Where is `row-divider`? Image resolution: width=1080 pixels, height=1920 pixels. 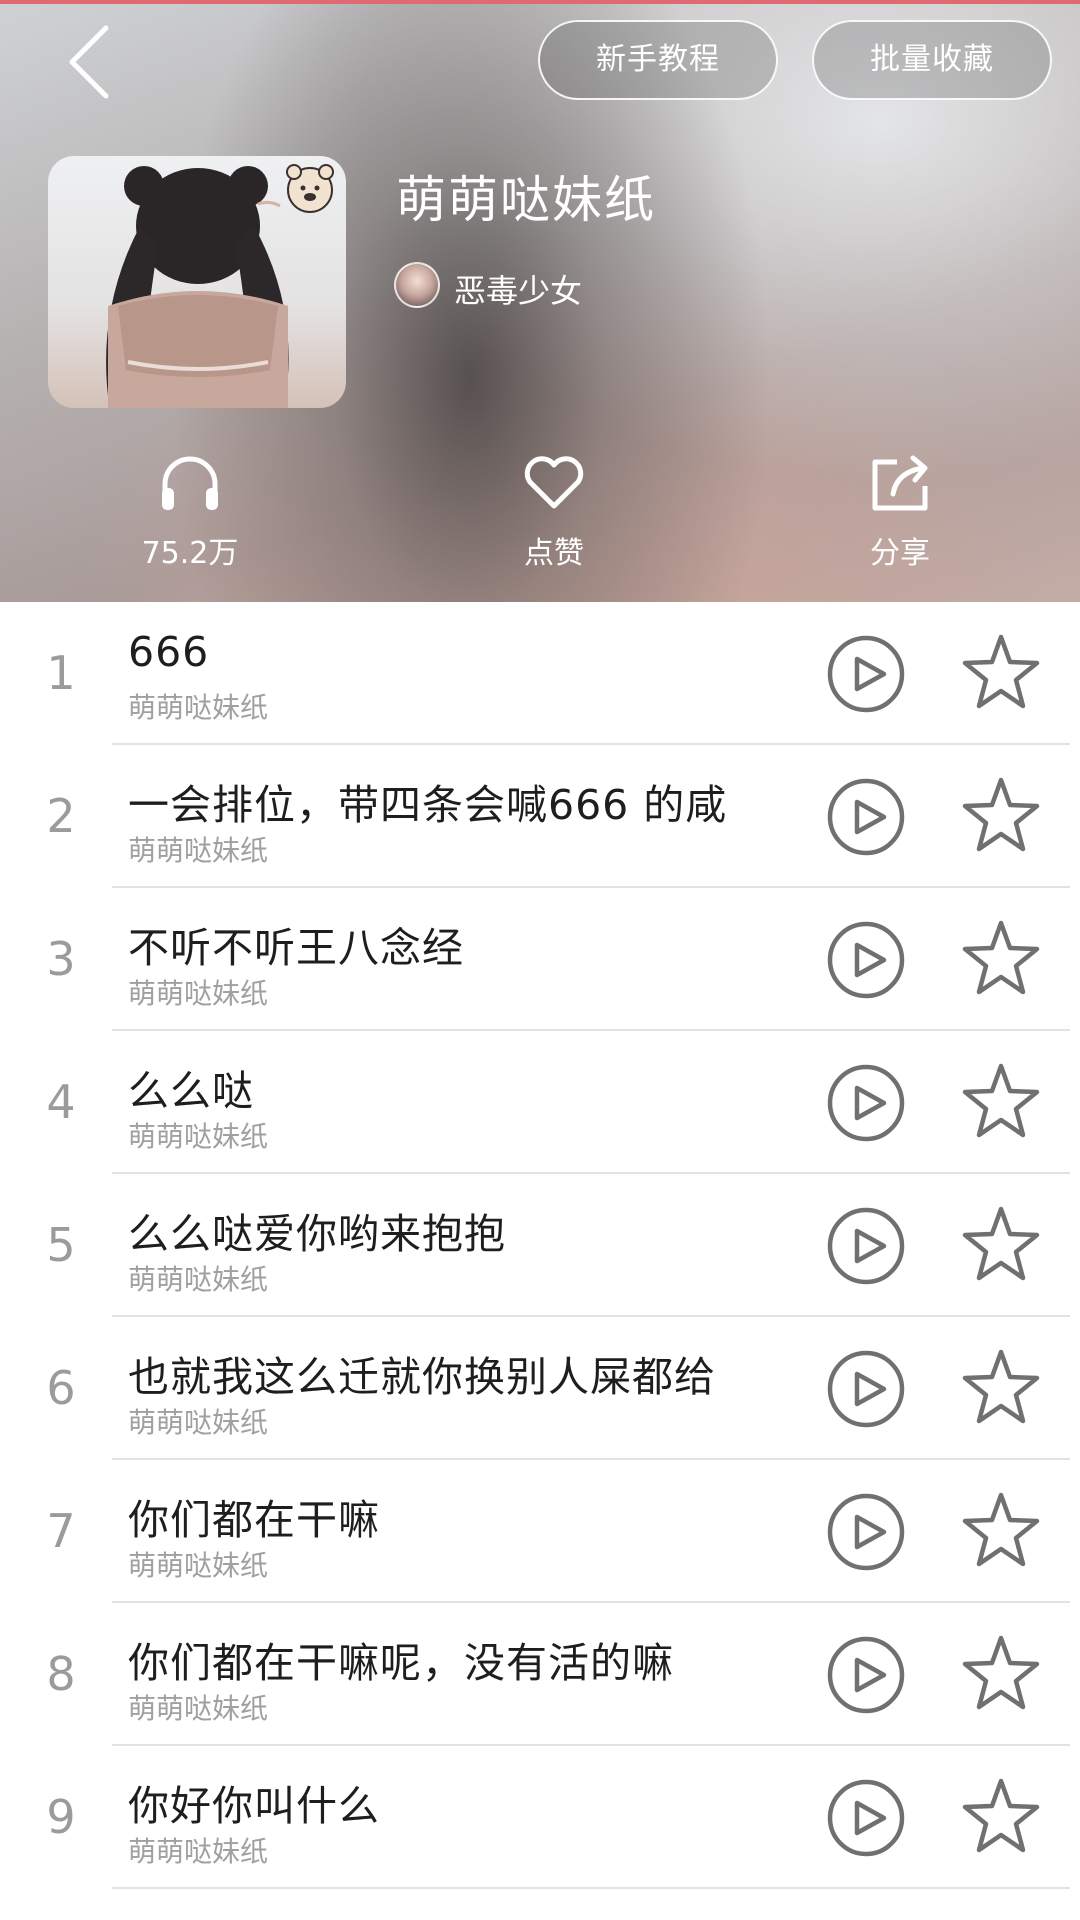 row-divider is located at coordinates (591, 1888).